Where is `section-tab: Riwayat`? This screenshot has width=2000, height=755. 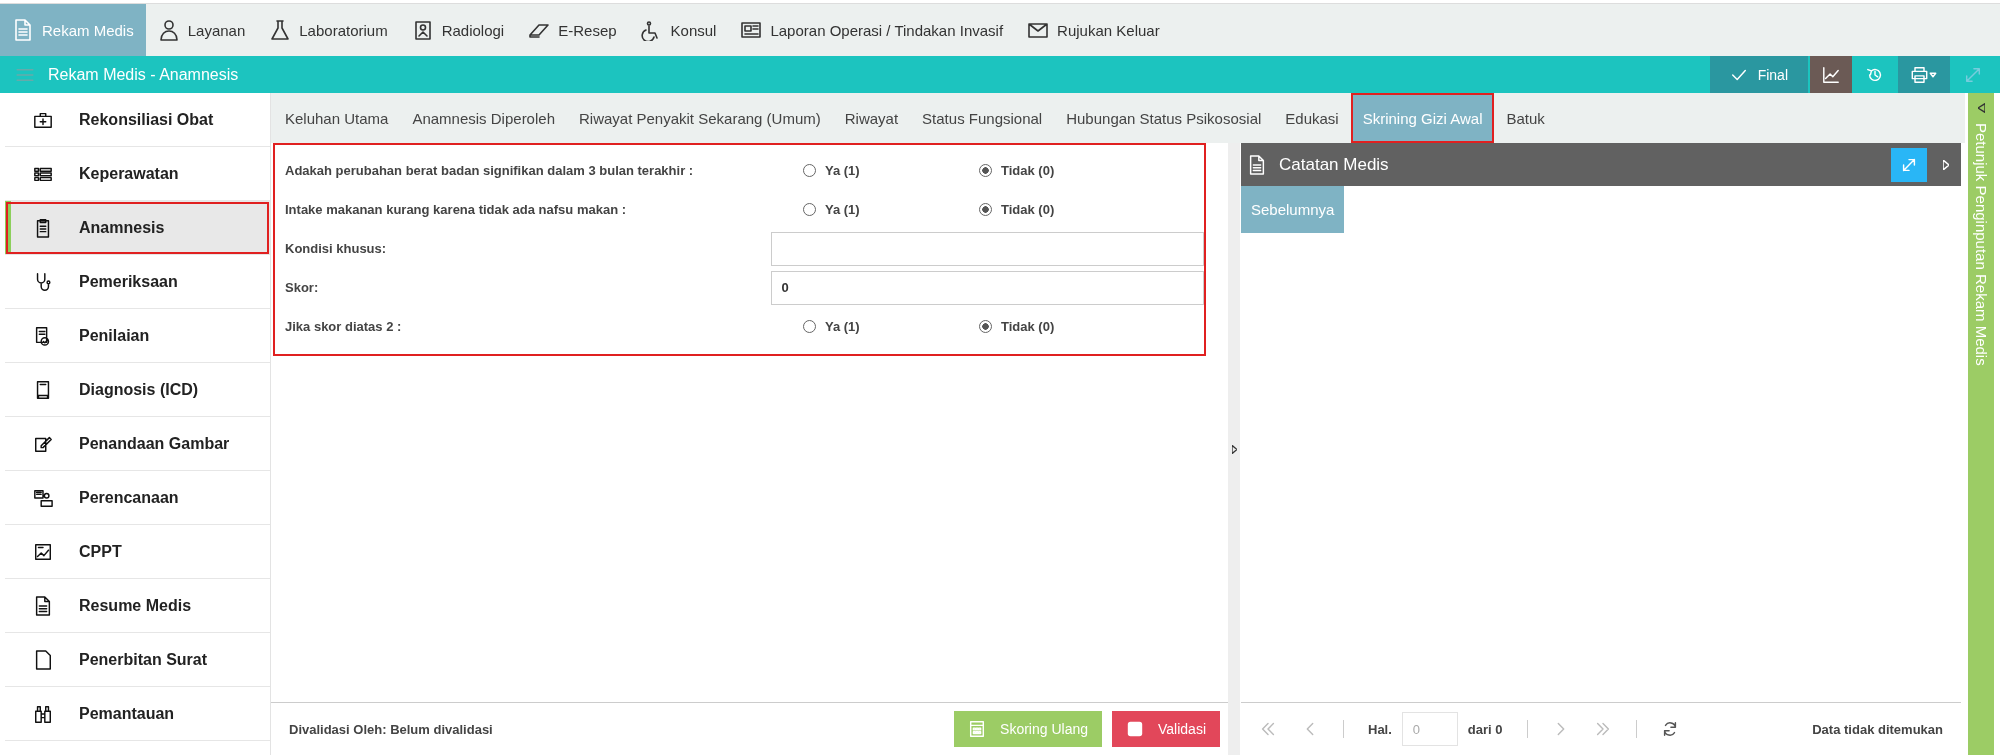 section-tab: Riwayat is located at coordinates (871, 118).